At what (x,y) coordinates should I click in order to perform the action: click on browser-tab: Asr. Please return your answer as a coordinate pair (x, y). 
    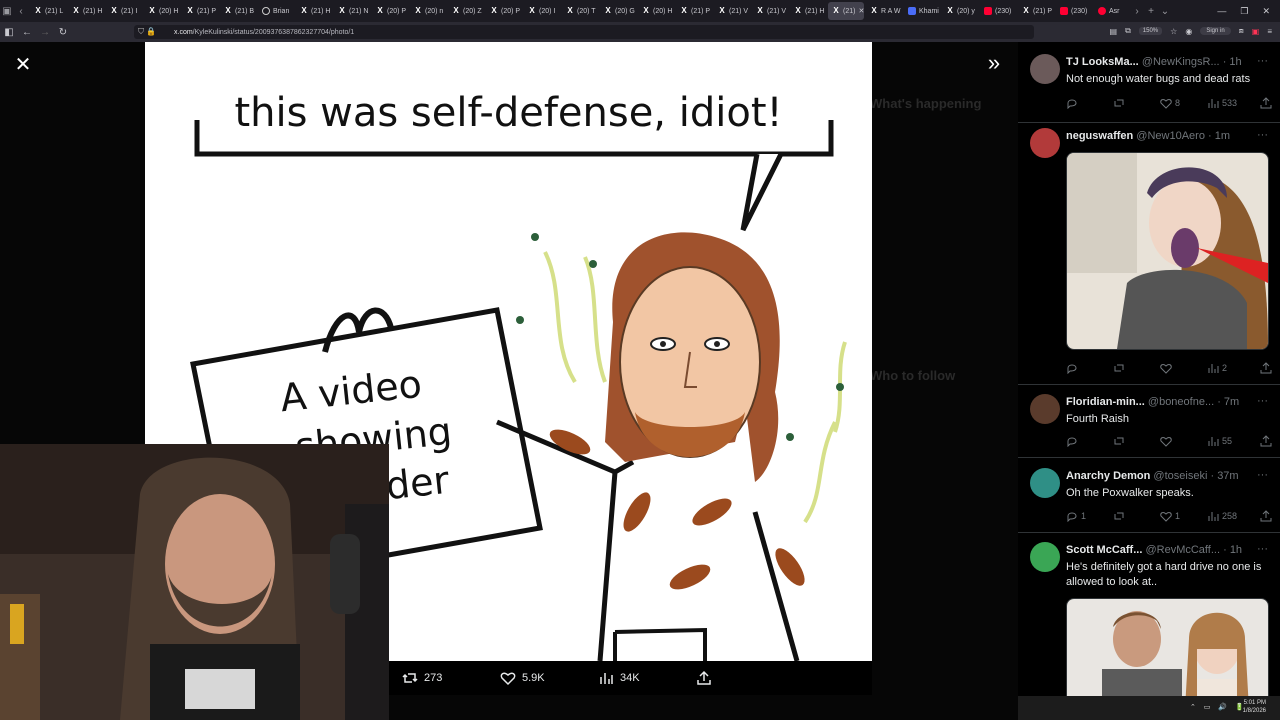
    Looking at the image, I should click on (1112, 11).